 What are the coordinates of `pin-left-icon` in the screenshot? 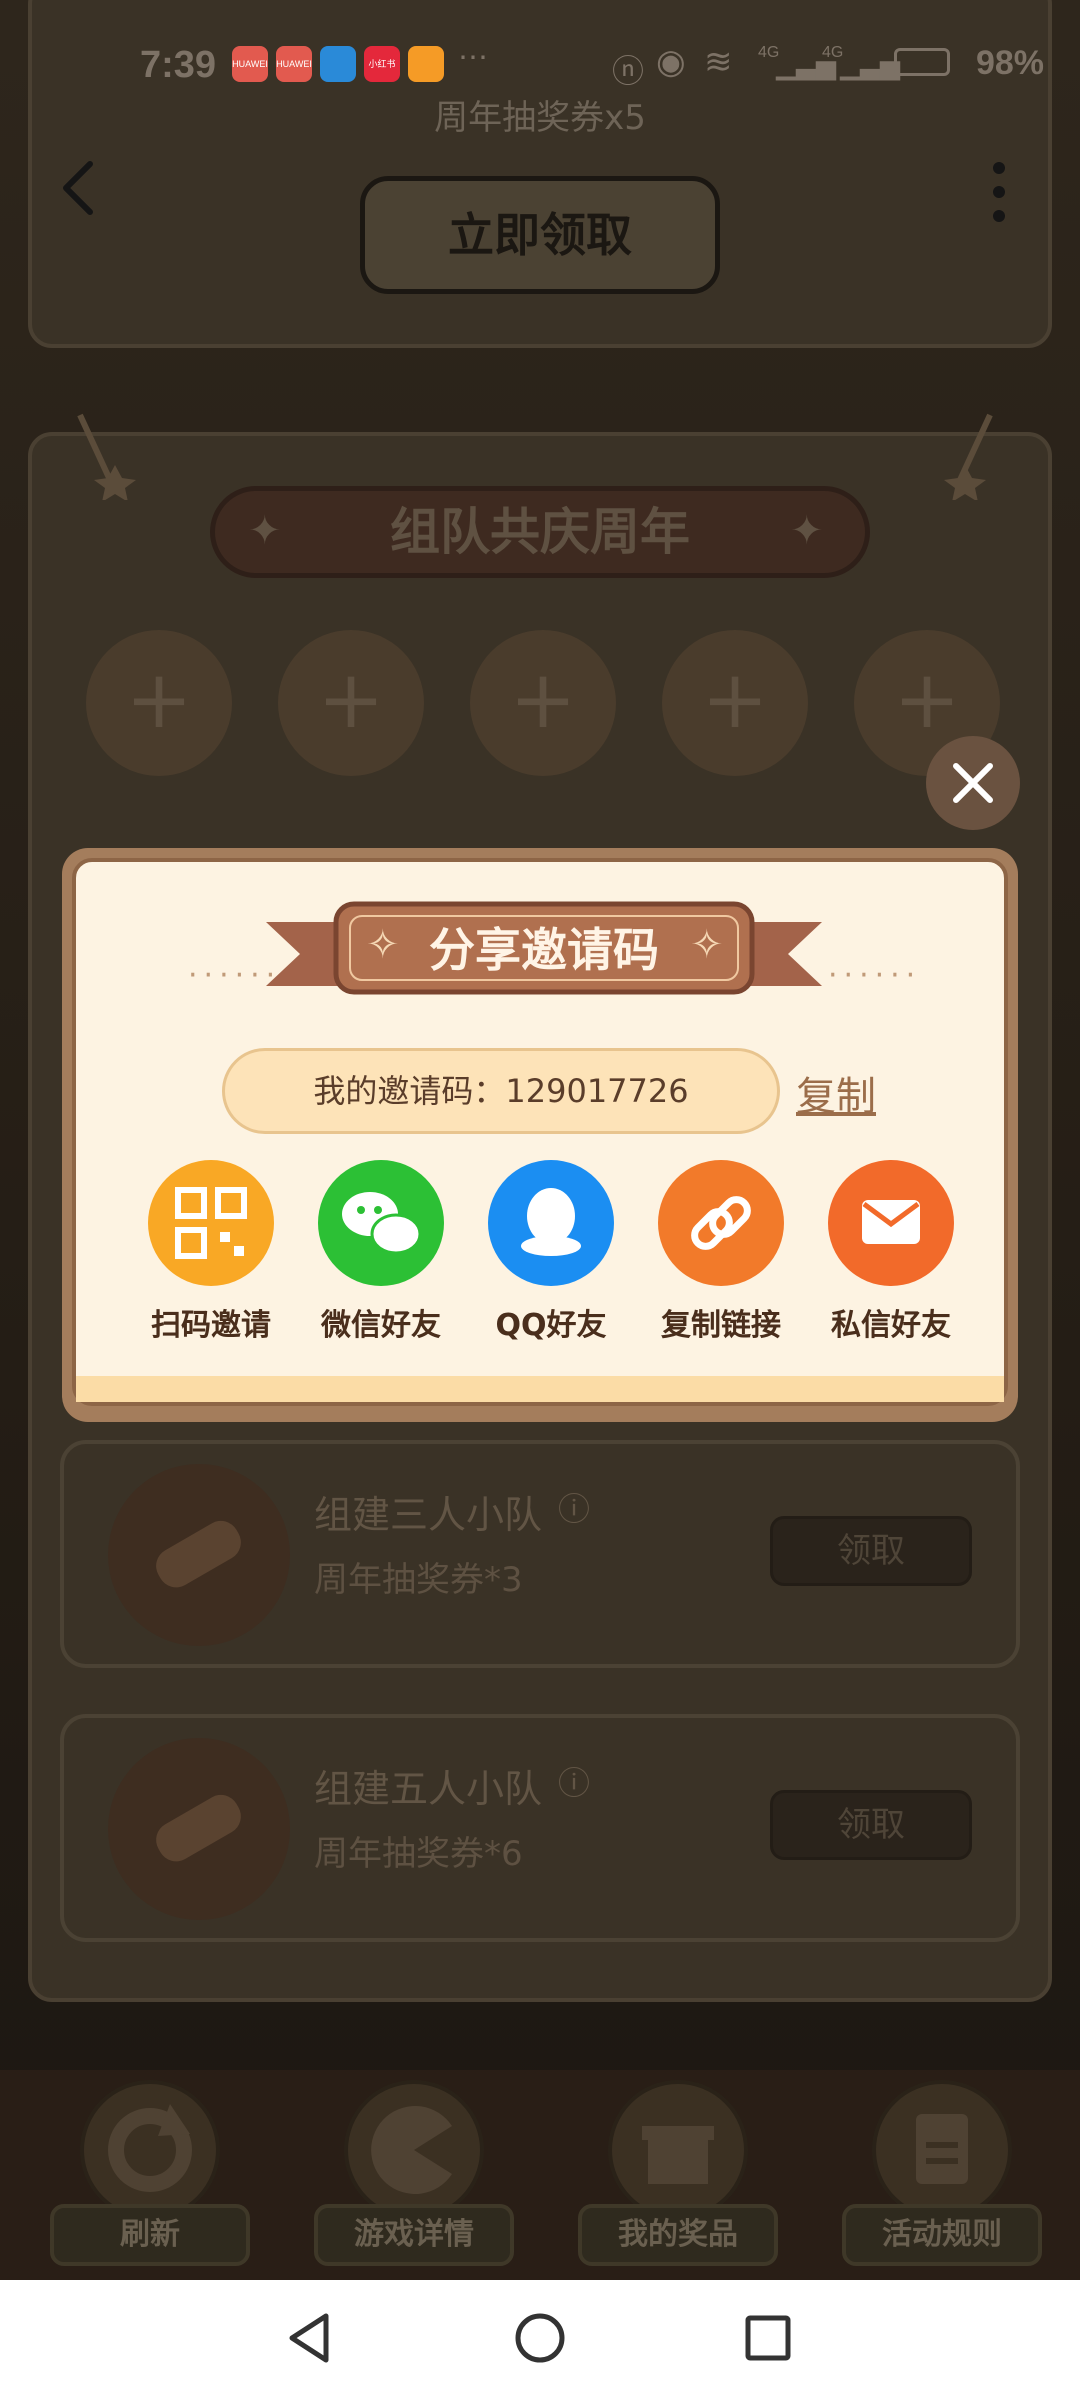 It's located at (106, 456).